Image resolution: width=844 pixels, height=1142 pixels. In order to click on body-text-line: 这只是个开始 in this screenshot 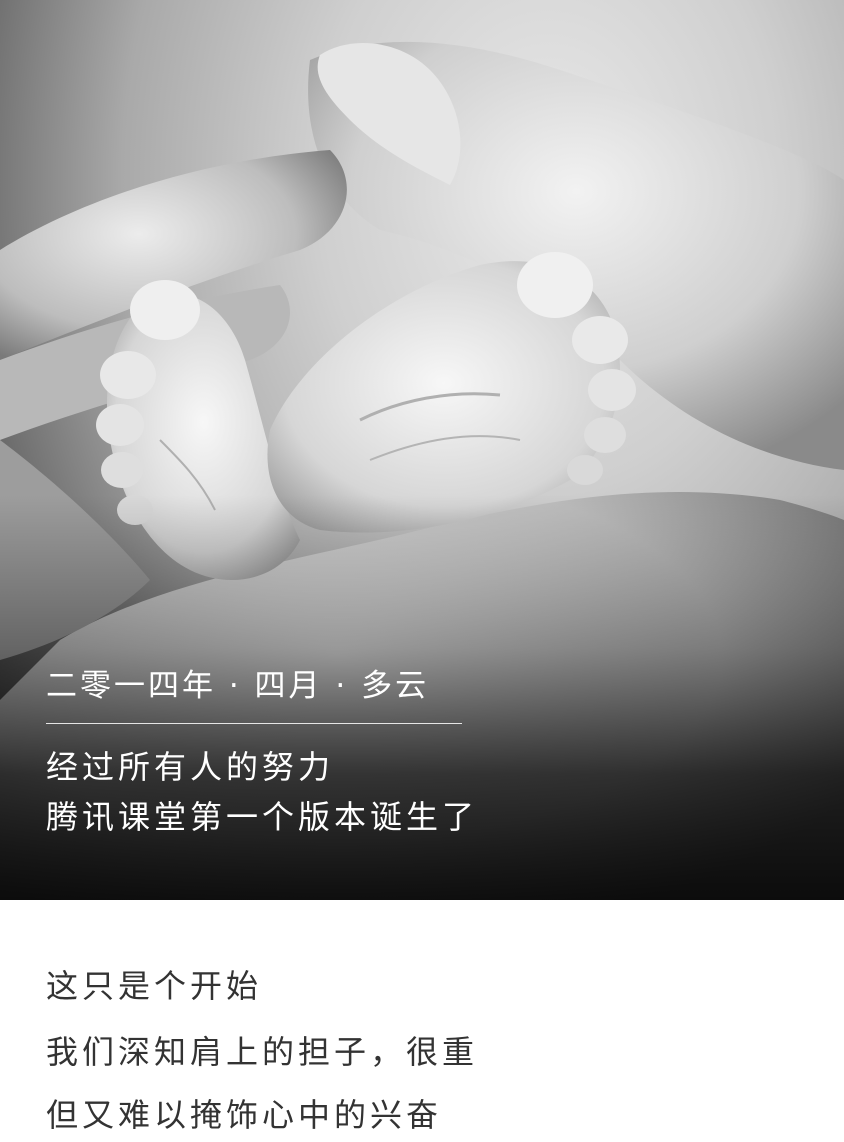, I will do `click(154, 986)`.